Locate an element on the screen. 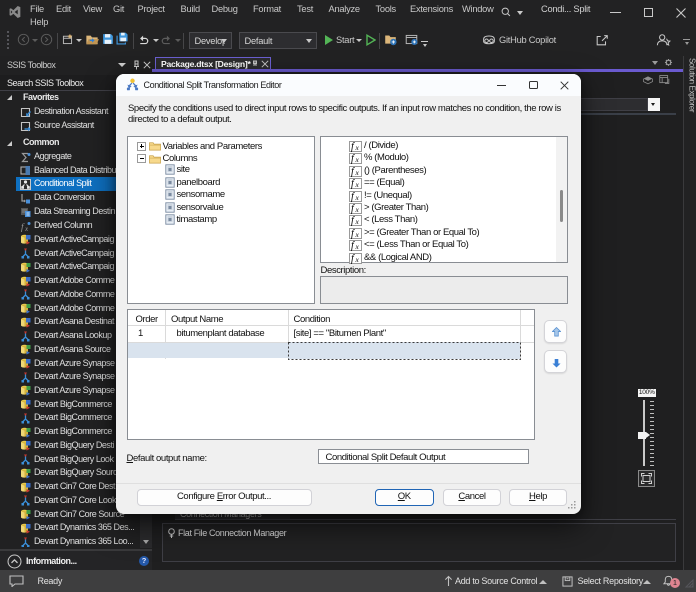 The width and height of the screenshot is (696, 592). svg-text: x is located at coordinates (26, 228).